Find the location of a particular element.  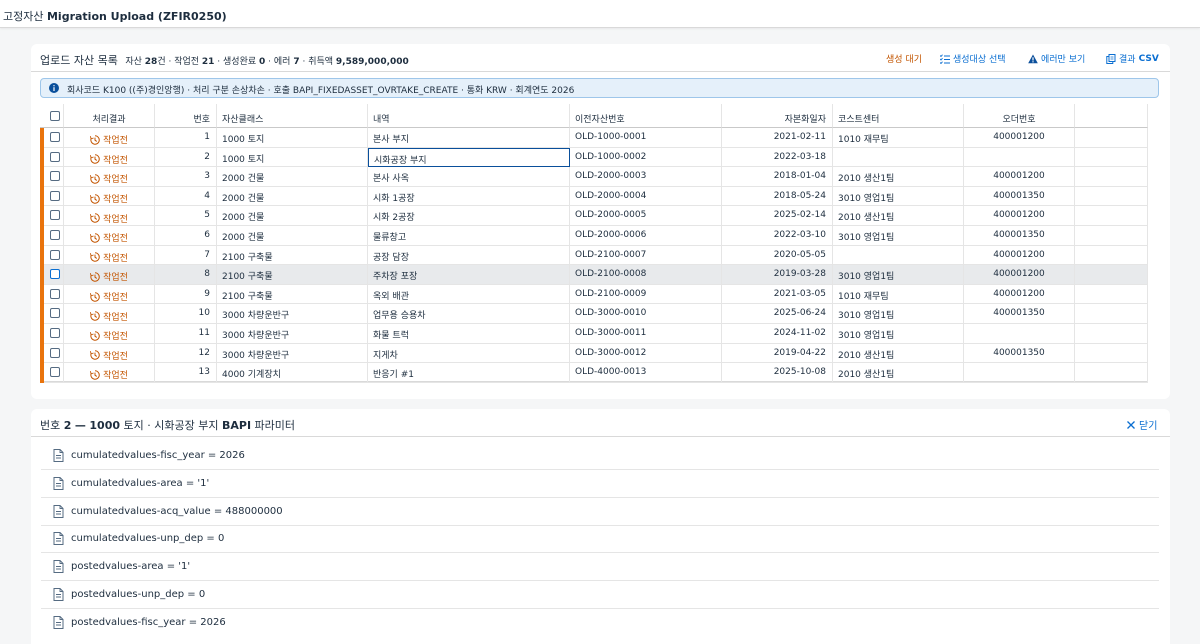

shell-bar: 고정자산 Migration Upload (ZFIR0250) is located at coordinates (600, 14).